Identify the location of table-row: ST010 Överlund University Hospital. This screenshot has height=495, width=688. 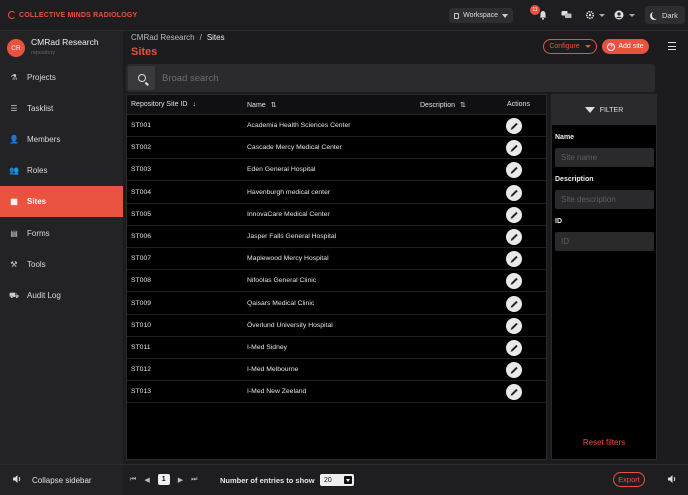
(336, 326).